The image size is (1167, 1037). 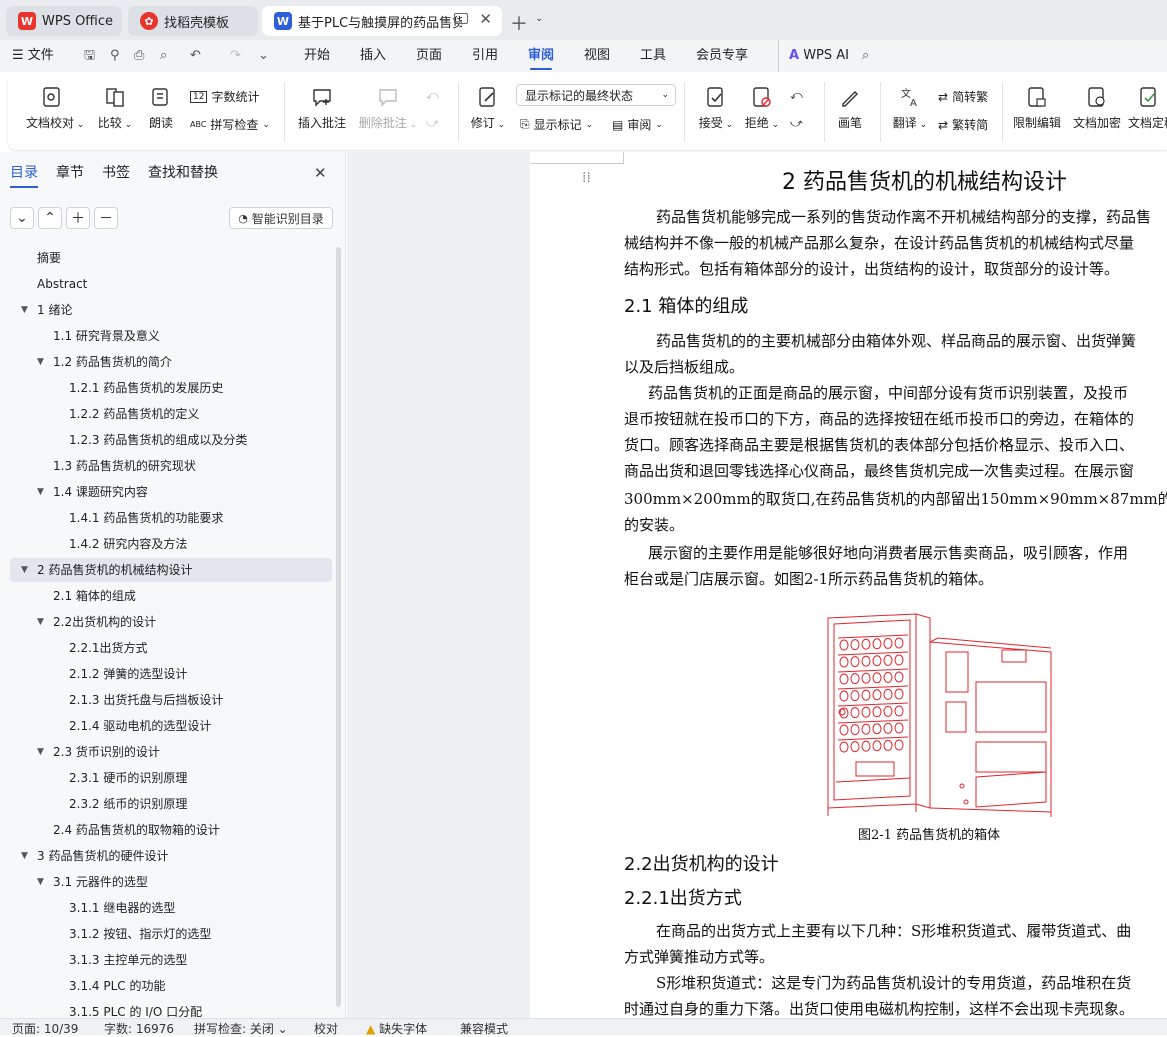 I want to click on toc-item: 3.1.2 按钮、指示灯的选型, so click(x=171, y=934).